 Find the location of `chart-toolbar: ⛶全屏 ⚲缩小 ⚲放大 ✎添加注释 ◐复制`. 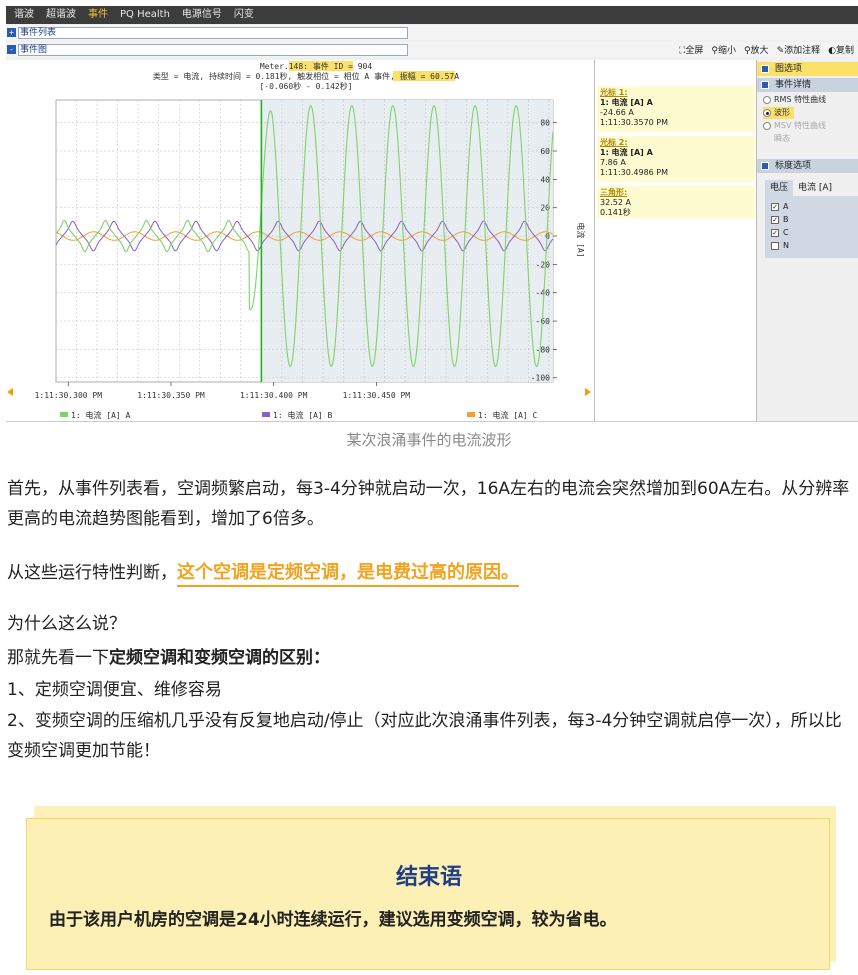

chart-toolbar: ⛶全屏 ⚲缩小 ⚲放大 ✎添加注释 ◐复制 is located at coordinates (766, 49).